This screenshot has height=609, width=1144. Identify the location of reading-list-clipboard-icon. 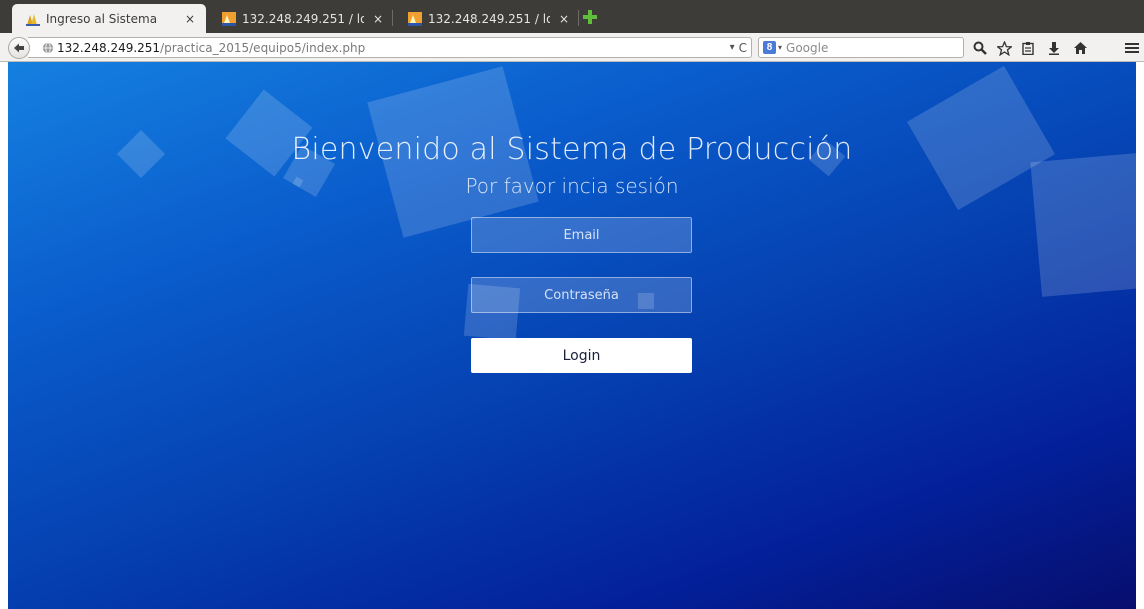
(1028, 48).